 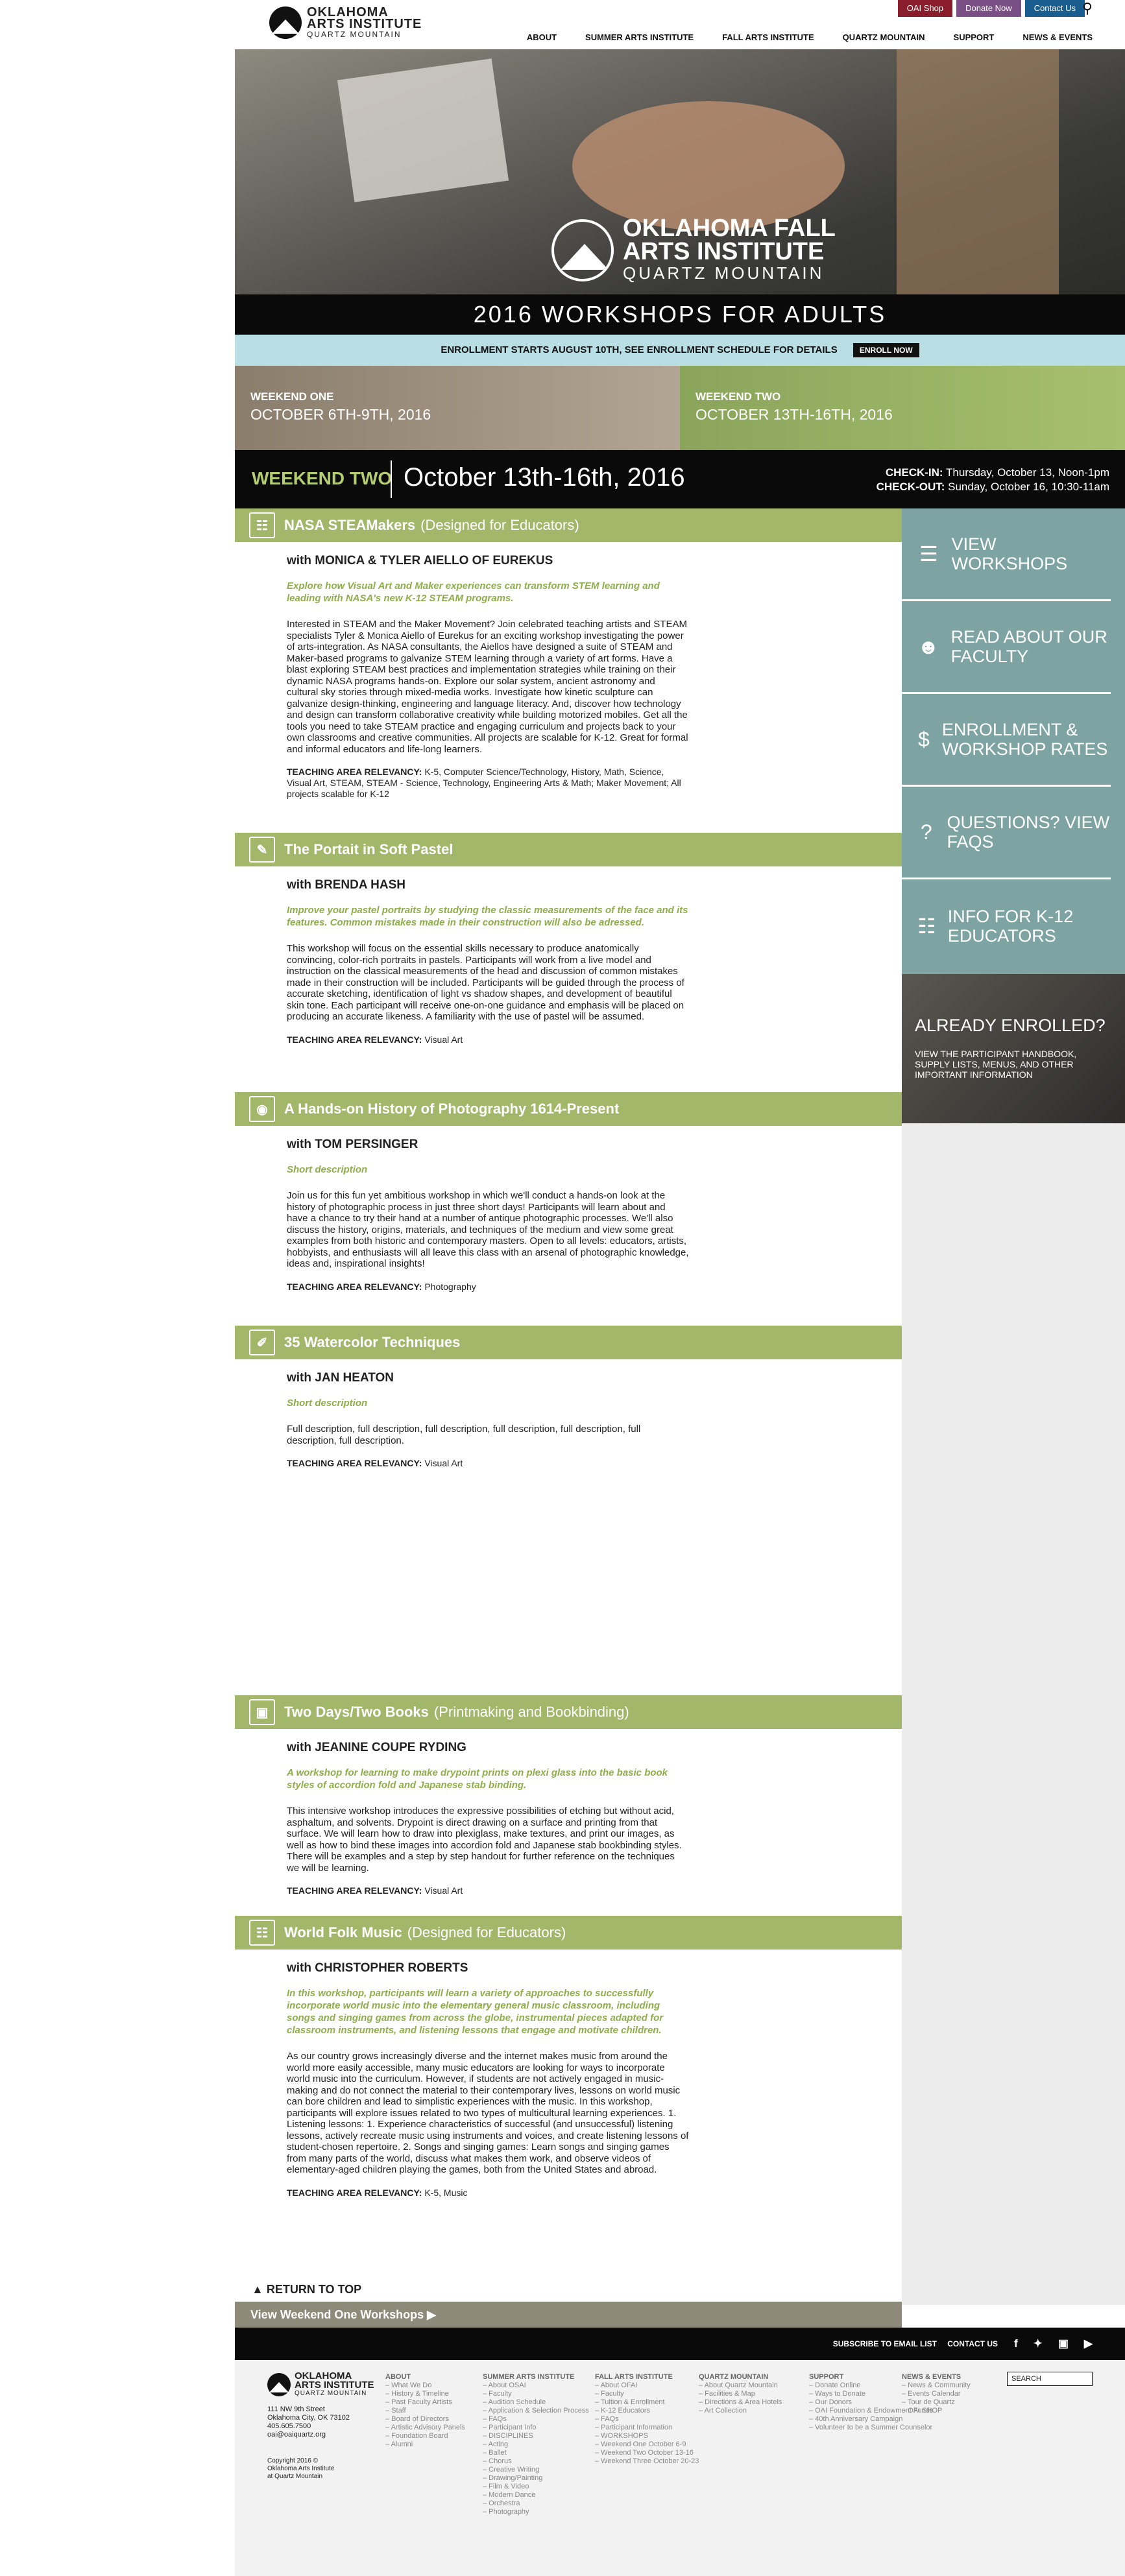 I want to click on footer-link: – OAI SHOP, so click(x=936, y=2411).